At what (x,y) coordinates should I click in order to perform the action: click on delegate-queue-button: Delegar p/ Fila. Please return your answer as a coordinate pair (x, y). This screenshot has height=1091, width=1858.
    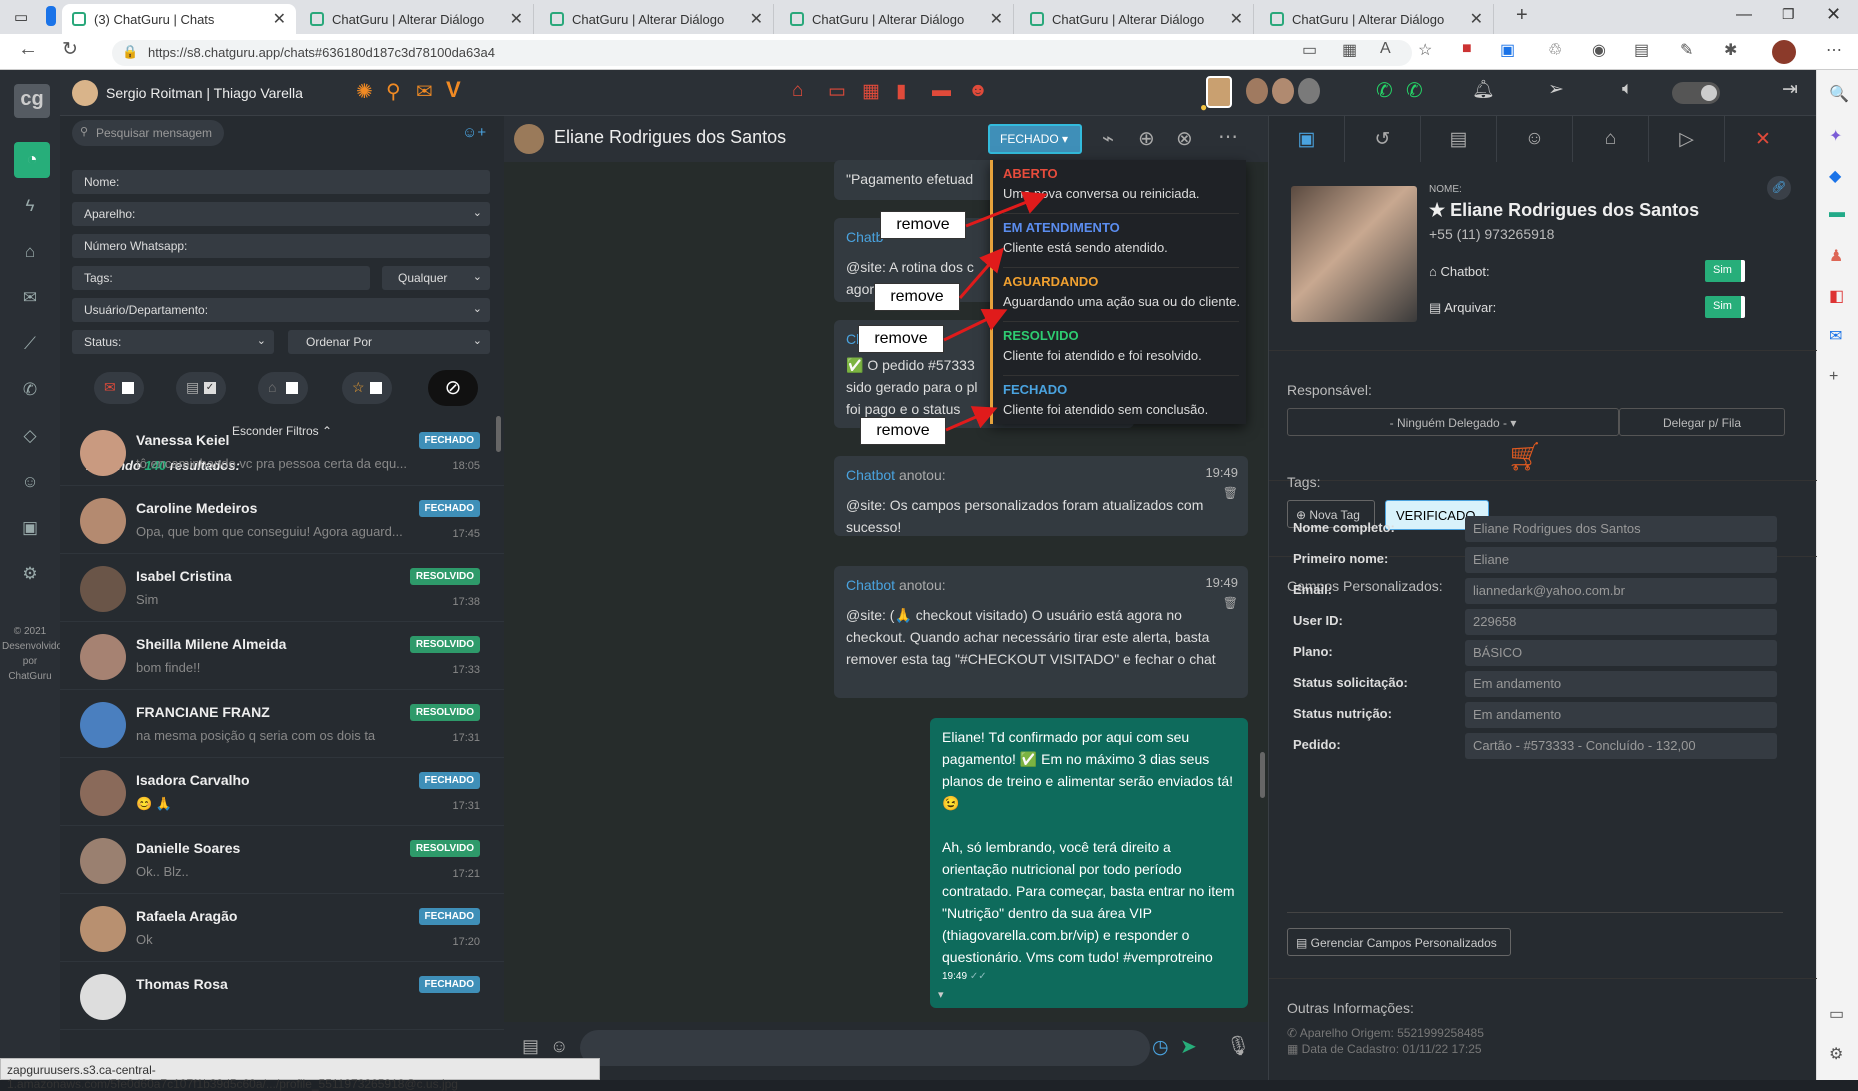
    Looking at the image, I should click on (1702, 422).